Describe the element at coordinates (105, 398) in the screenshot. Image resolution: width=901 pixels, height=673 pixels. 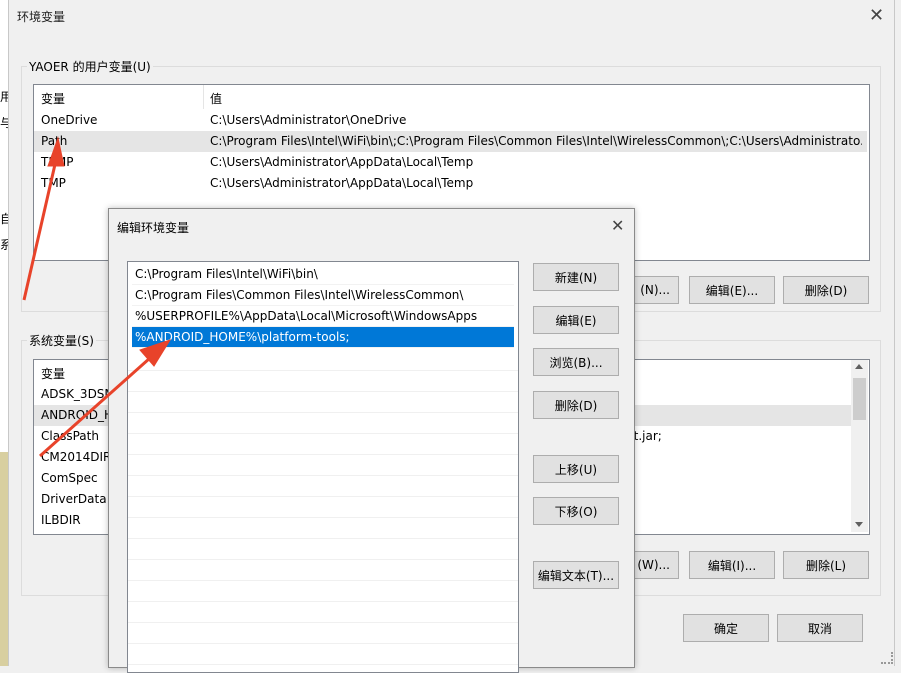
I see `arrow-to-android-entry` at that location.